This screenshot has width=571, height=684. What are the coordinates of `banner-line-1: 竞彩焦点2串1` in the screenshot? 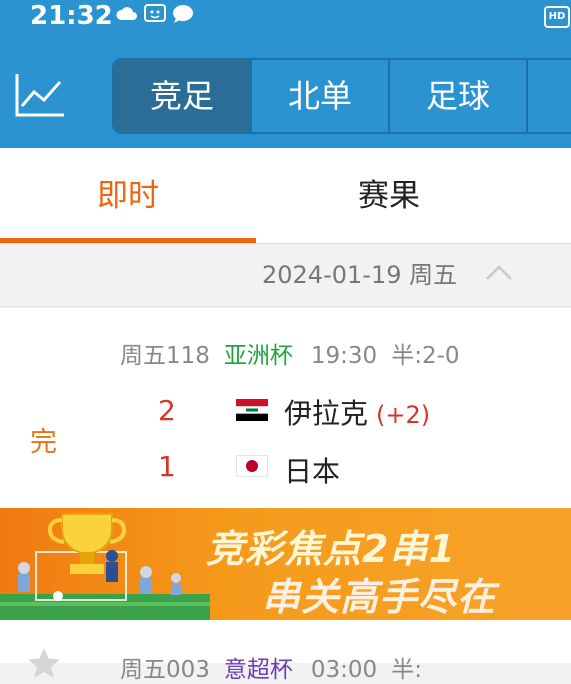 It's located at (331, 549).